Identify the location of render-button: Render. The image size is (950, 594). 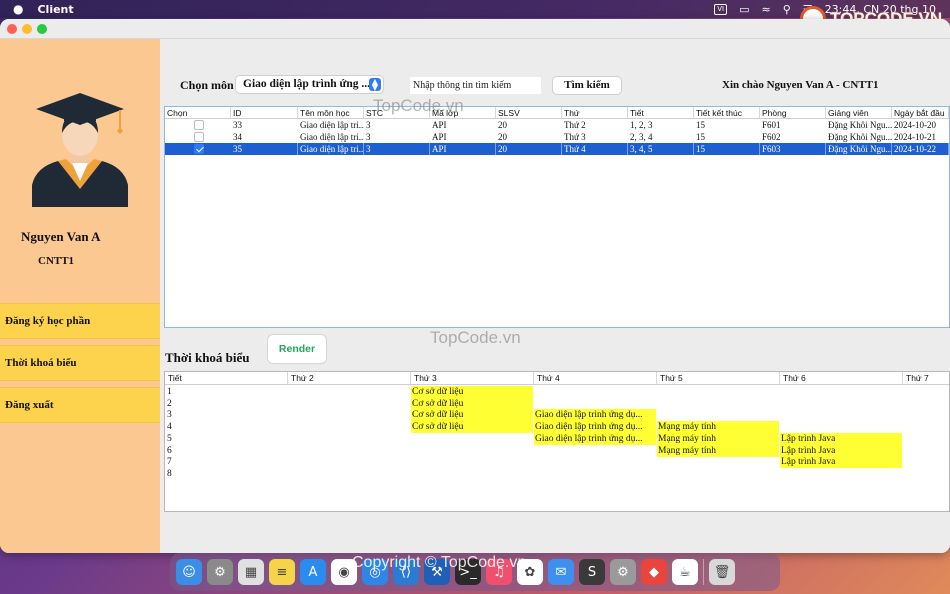
(297, 349).